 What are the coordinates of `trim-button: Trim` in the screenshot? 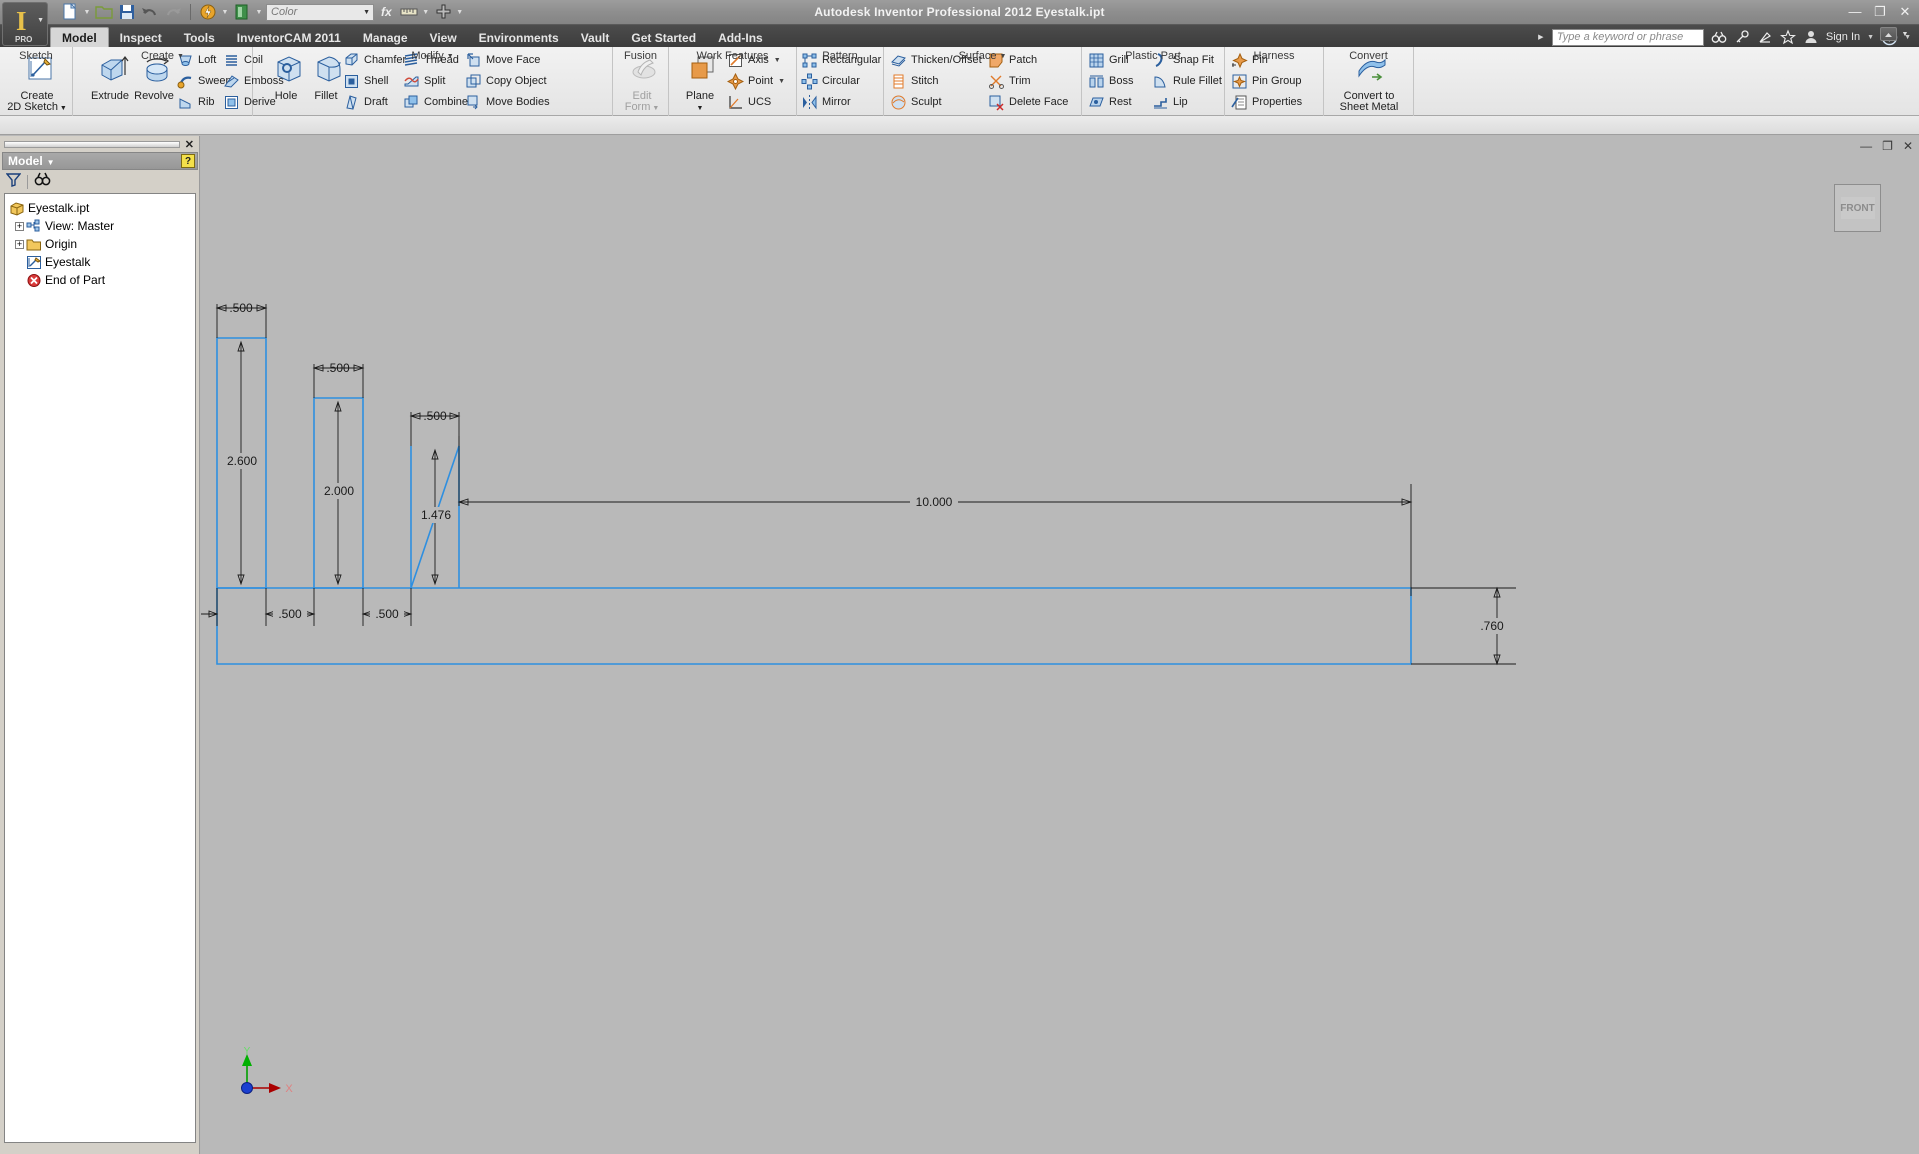 It's located at (1009, 81).